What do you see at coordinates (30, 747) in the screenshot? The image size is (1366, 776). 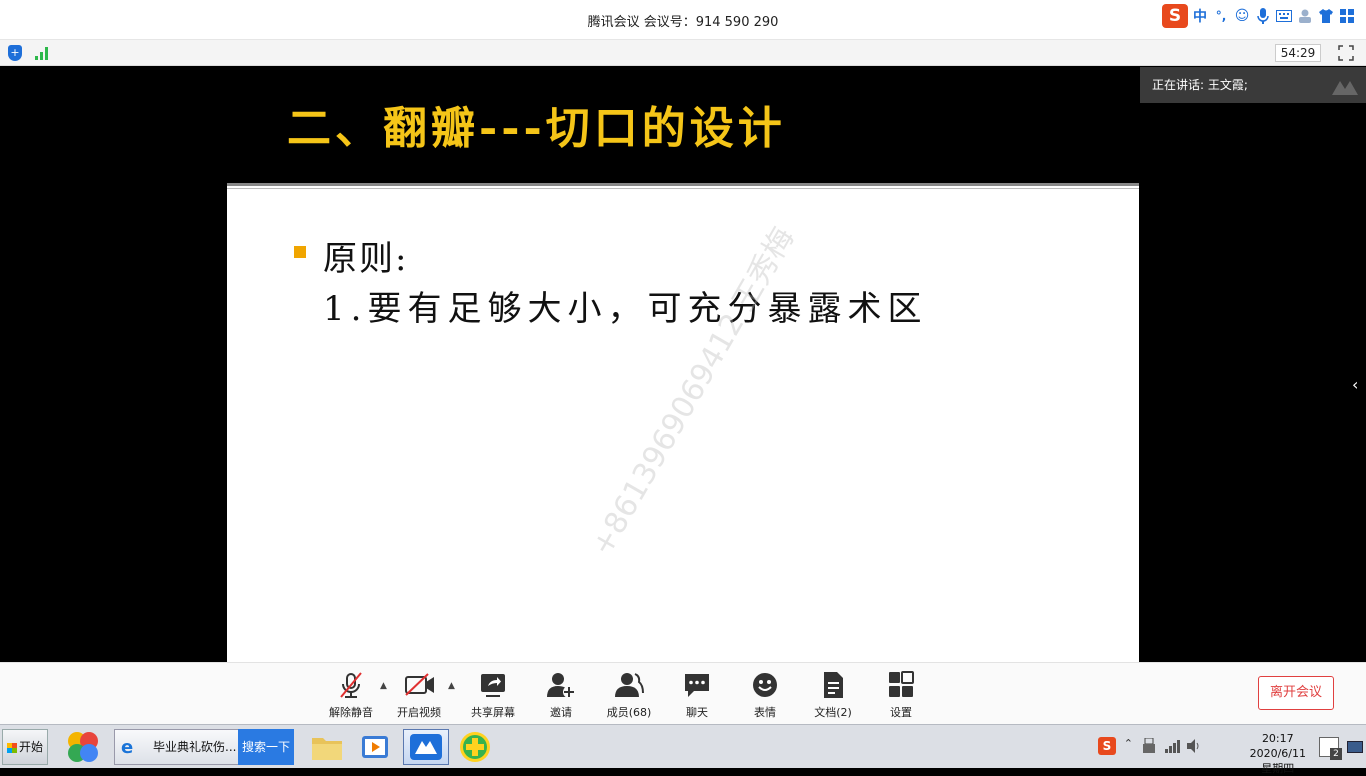 I see `start-label: 开始` at bounding box center [30, 747].